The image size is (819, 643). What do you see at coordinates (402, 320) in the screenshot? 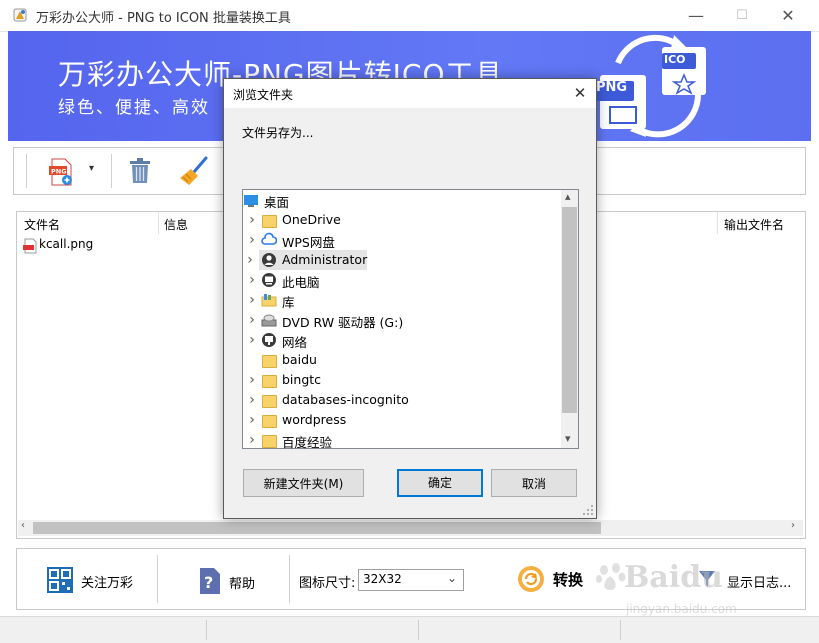
I see `tree-item: › DVD RW 驱动器 (G:)` at bounding box center [402, 320].